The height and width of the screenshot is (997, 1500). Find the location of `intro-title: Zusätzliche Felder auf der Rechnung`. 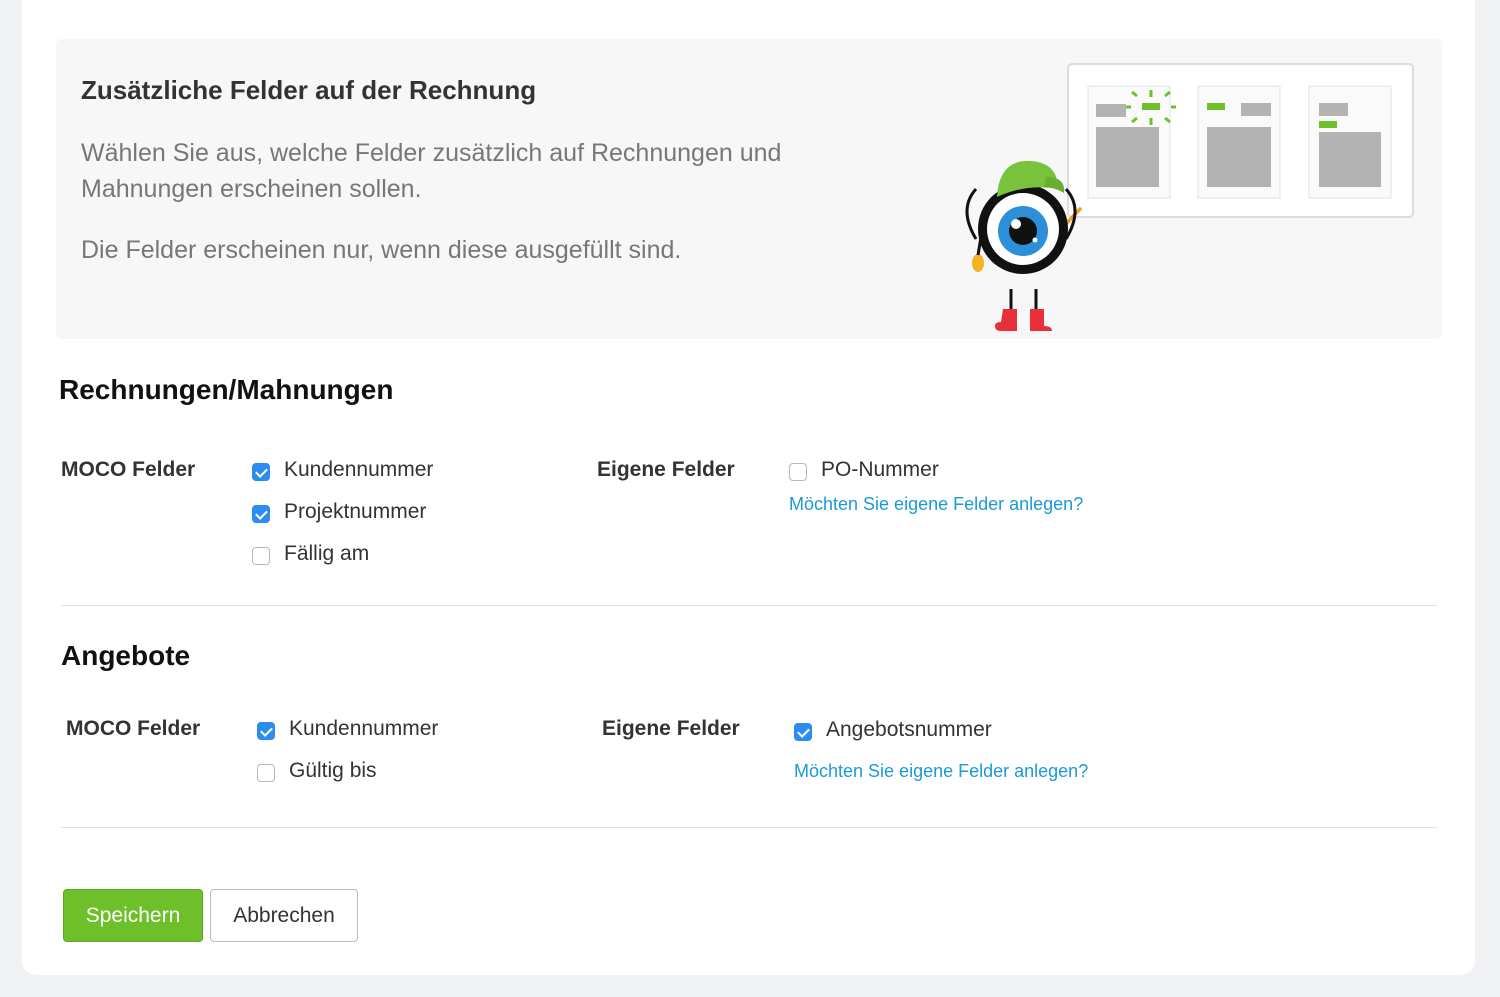

intro-title: Zusätzliche Felder auf der Rechnung is located at coordinates (309, 90).